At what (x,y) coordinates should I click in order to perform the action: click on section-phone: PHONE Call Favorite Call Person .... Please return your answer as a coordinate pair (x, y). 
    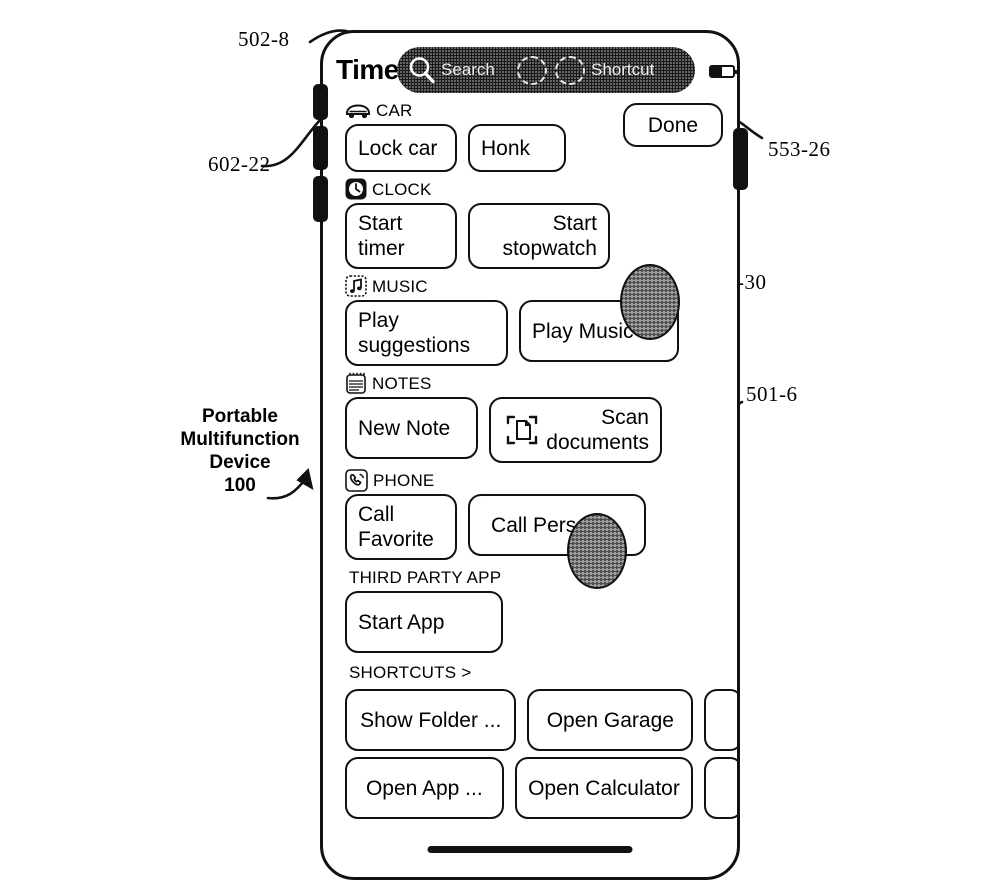
    Looking at the image, I should click on (530, 514).